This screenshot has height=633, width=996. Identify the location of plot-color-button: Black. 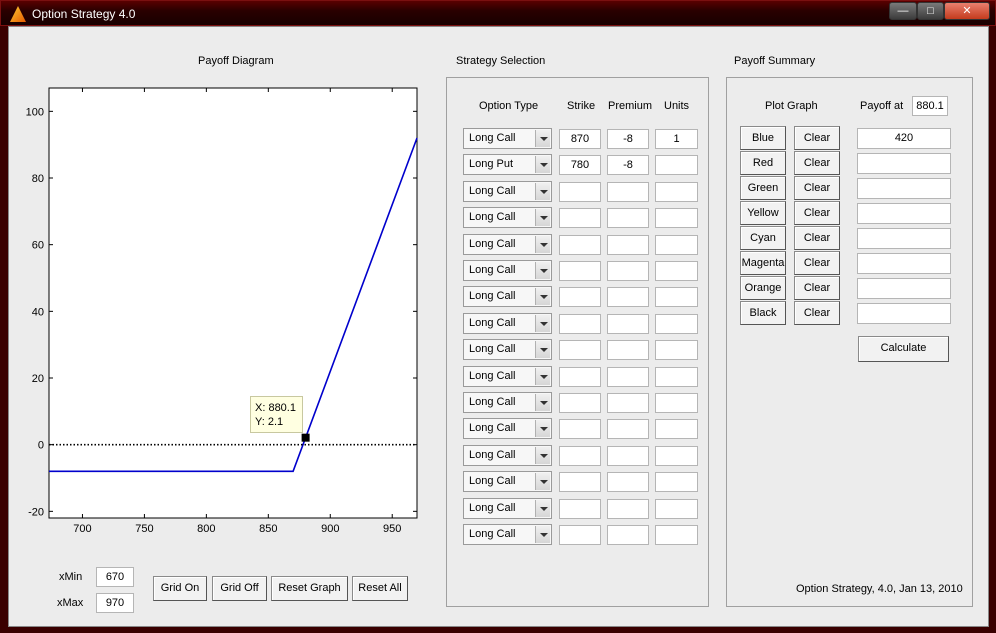
(763, 313).